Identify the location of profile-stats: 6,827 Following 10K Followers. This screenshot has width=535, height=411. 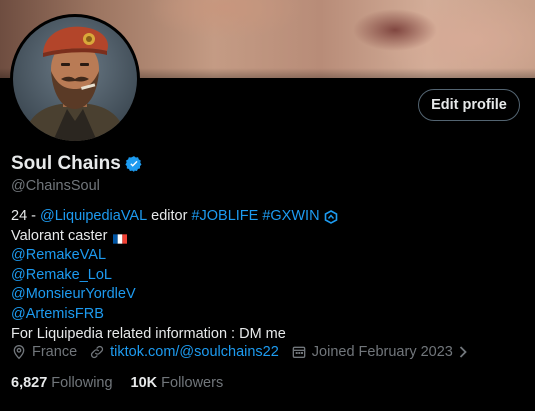
(126, 383).